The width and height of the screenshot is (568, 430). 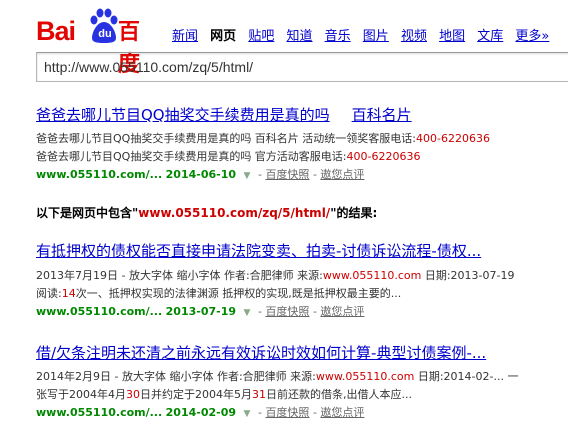 I want to click on search-box, so click(x=302, y=67).